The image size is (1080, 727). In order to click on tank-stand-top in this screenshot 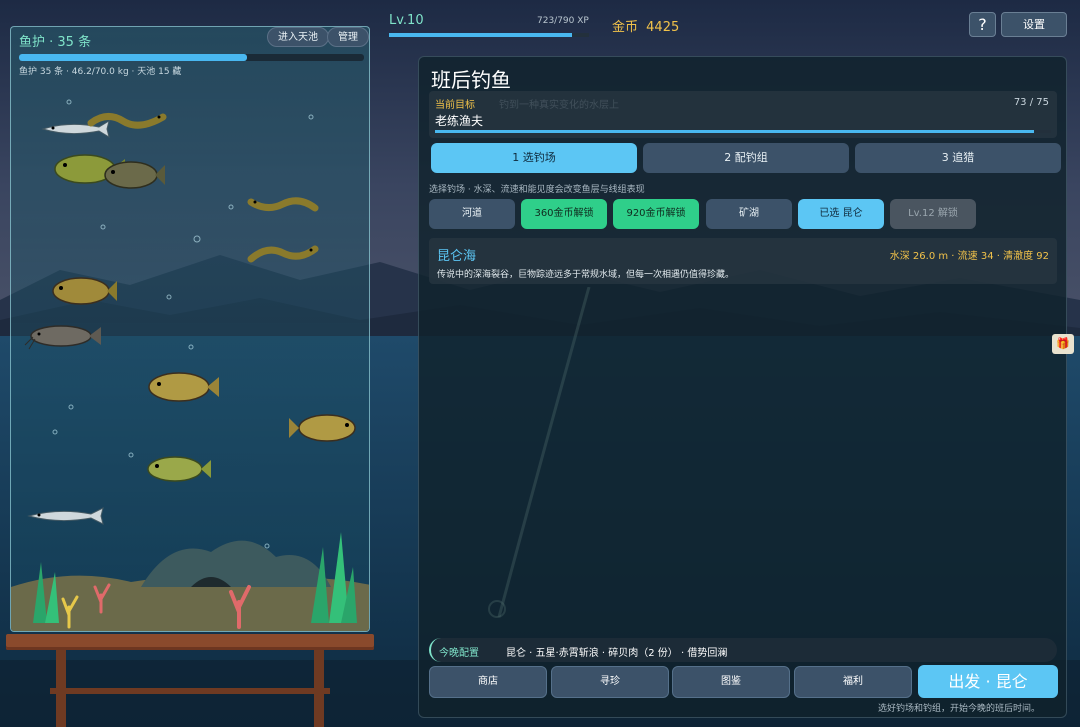, I will do `click(190, 642)`.